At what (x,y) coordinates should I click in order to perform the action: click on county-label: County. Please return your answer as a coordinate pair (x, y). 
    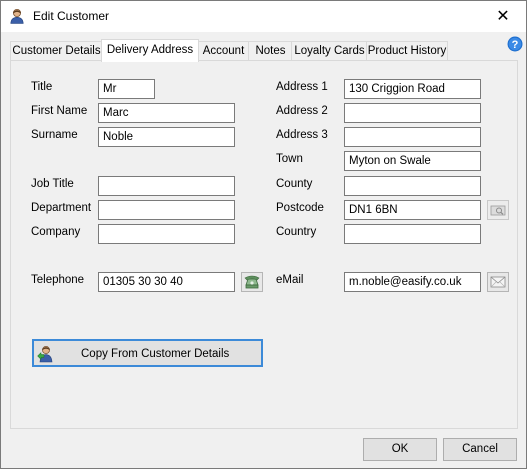
    Looking at the image, I should click on (294, 184).